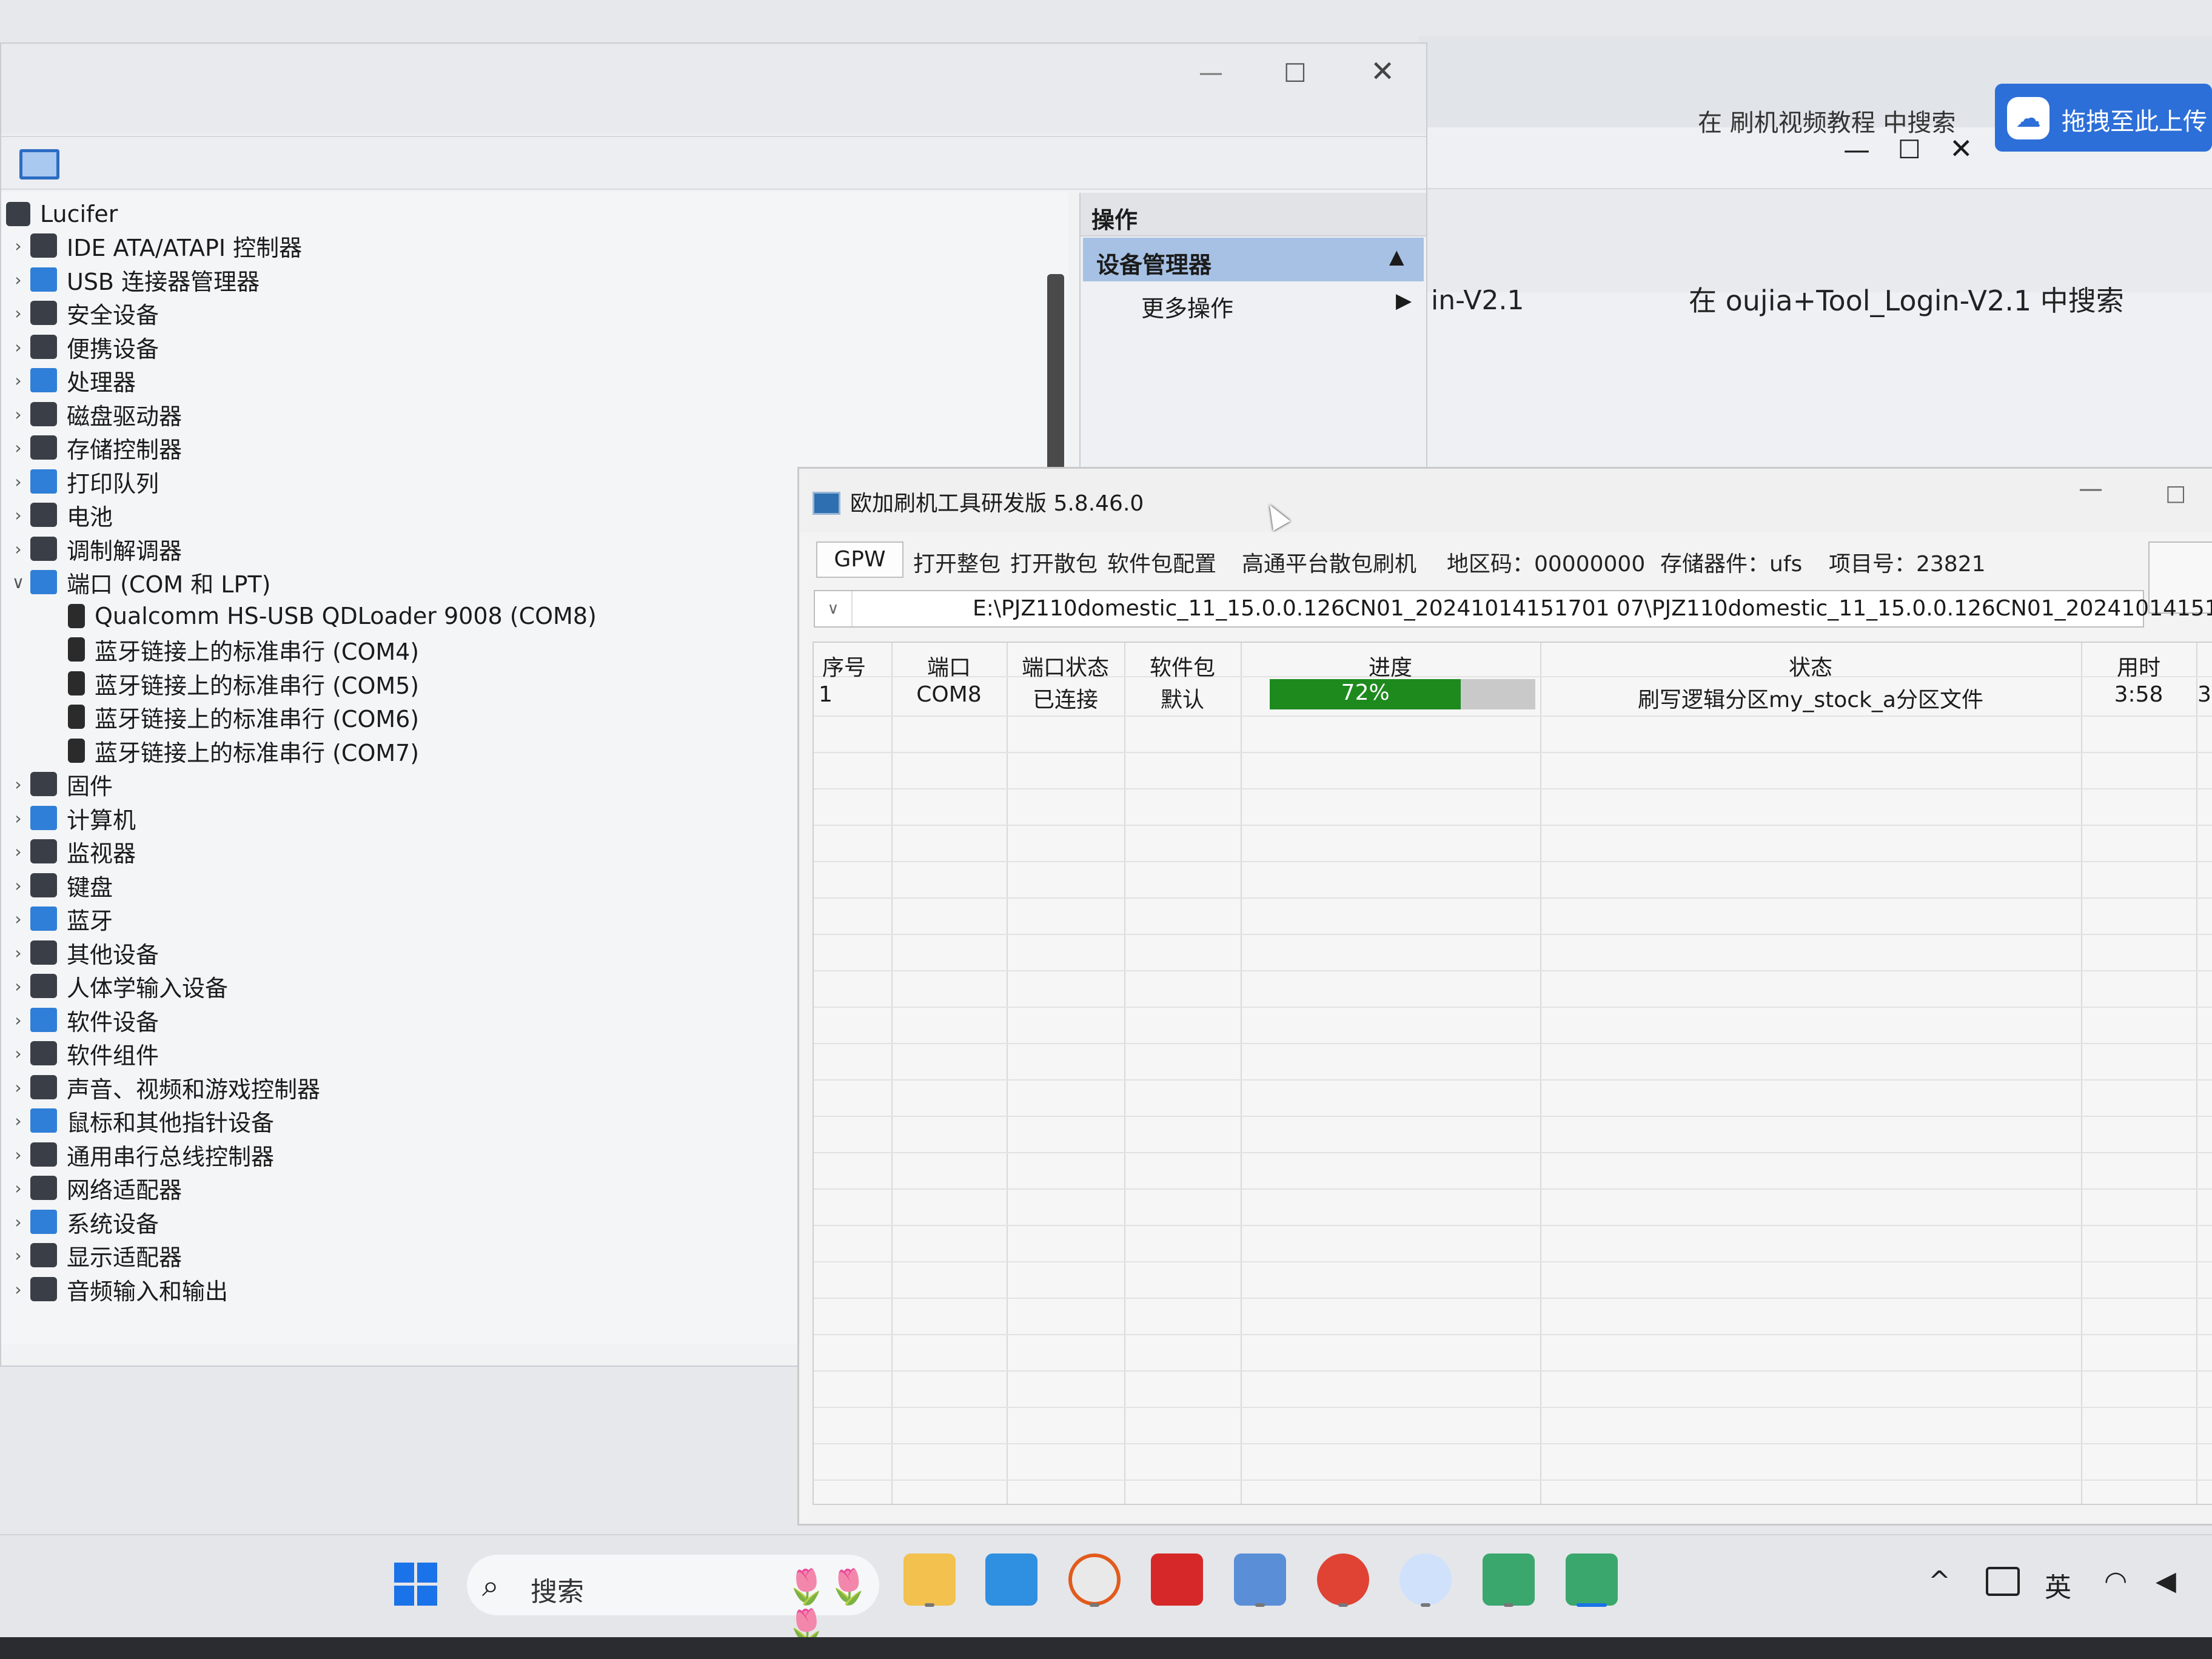  What do you see at coordinates (1426, 1579) in the screenshot?
I see `cloud-drive-icon` at bounding box center [1426, 1579].